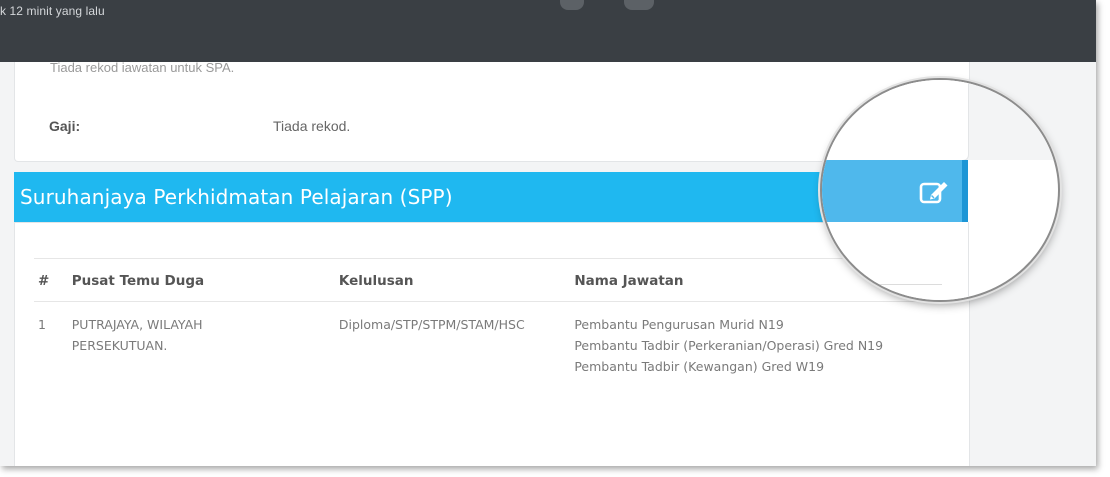 The width and height of the screenshot is (1110, 477). What do you see at coordinates (53, 280) in the screenshot?
I see `column-header-number: #` at bounding box center [53, 280].